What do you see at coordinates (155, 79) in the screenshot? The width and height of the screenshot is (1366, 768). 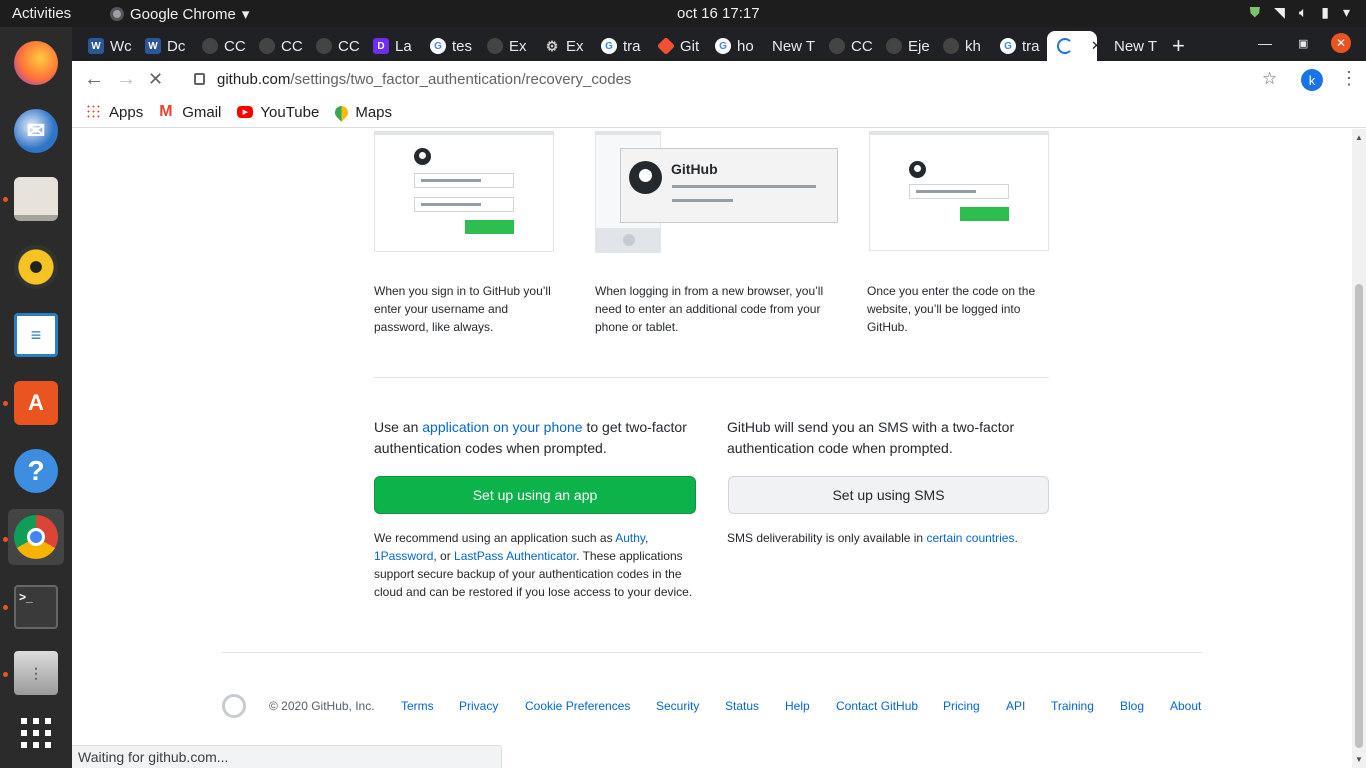 I see `stop-loading-button: ✕` at bounding box center [155, 79].